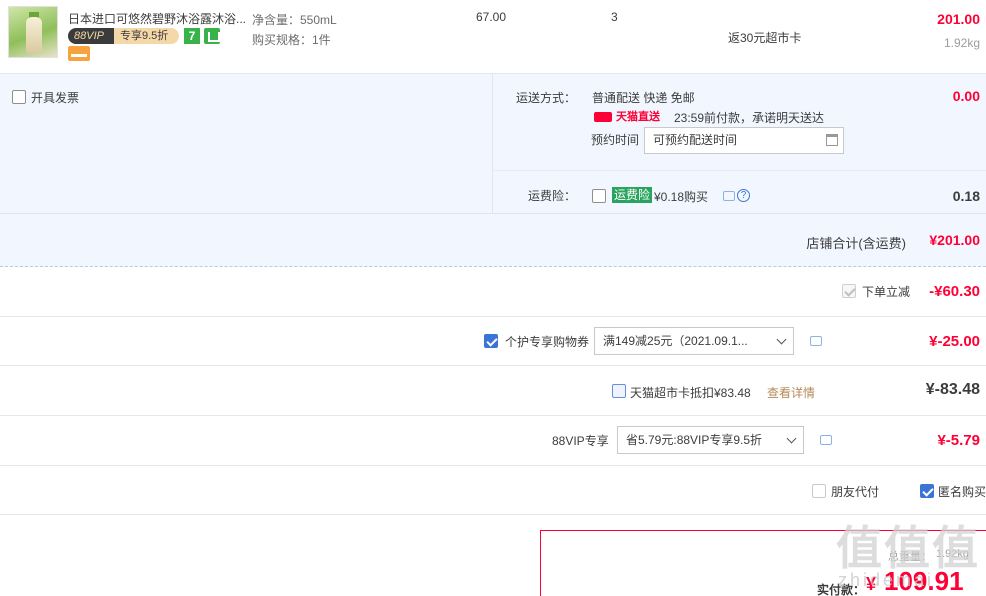 This screenshot has width=986, height=596. What do you see at coordinates (791, 392) in the screenshot?
I see `supermarket-card-detail-link: 查看详情` at bounding box center [791, 392].